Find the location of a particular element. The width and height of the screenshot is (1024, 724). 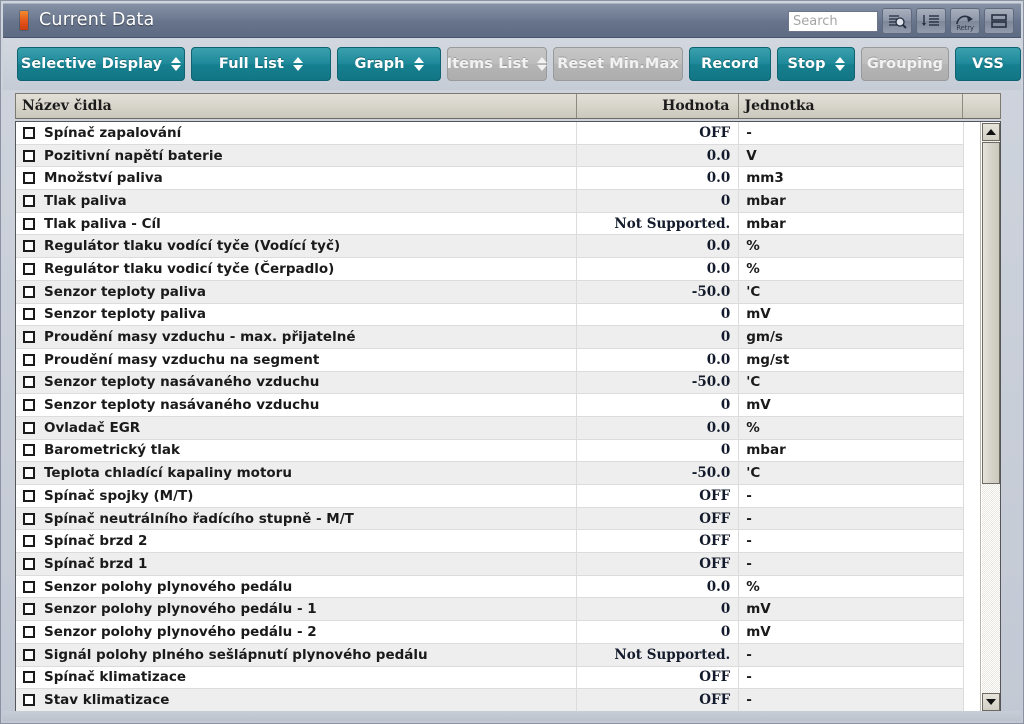

sensor-name: Tlak paliva is located at coordinates (85, 200).